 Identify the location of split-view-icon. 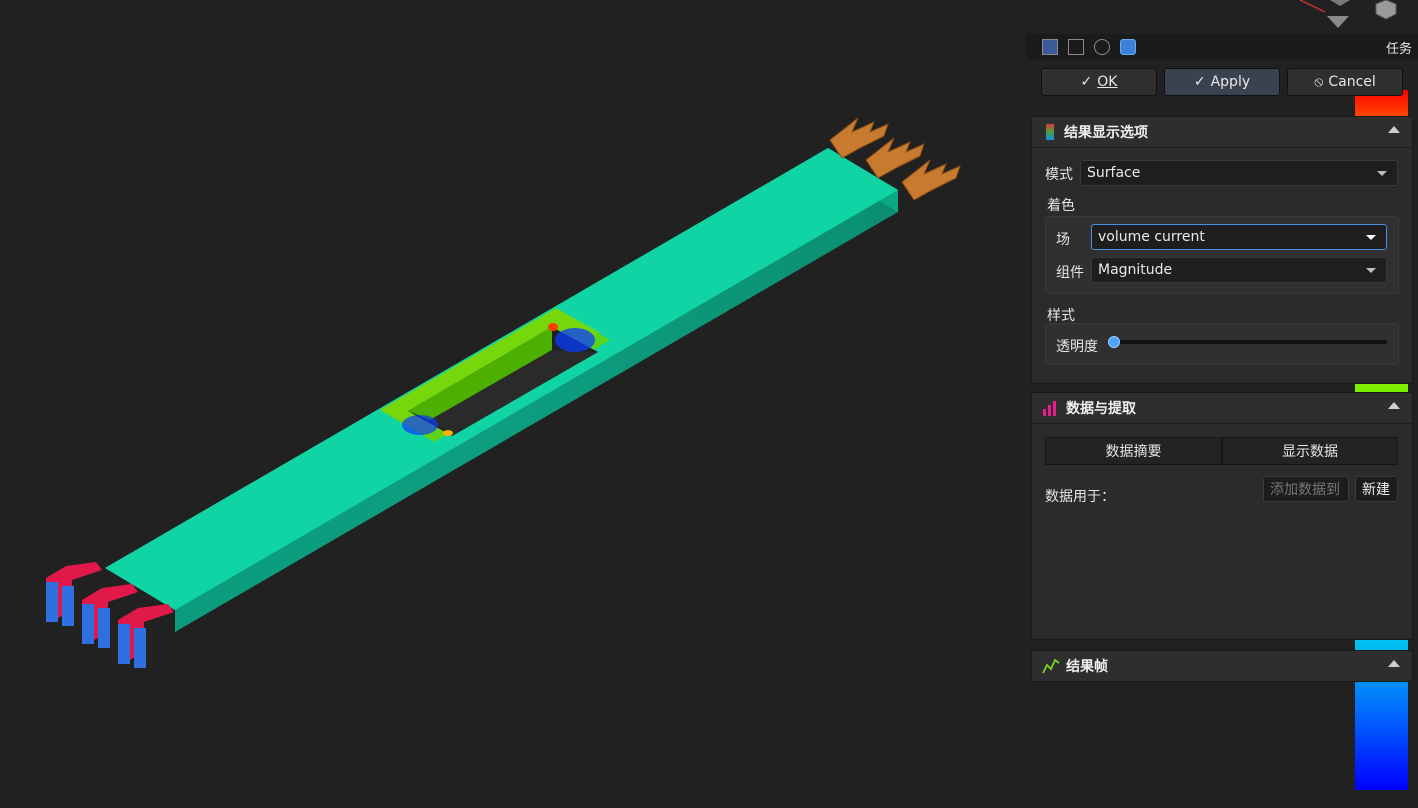
(1050, 47).